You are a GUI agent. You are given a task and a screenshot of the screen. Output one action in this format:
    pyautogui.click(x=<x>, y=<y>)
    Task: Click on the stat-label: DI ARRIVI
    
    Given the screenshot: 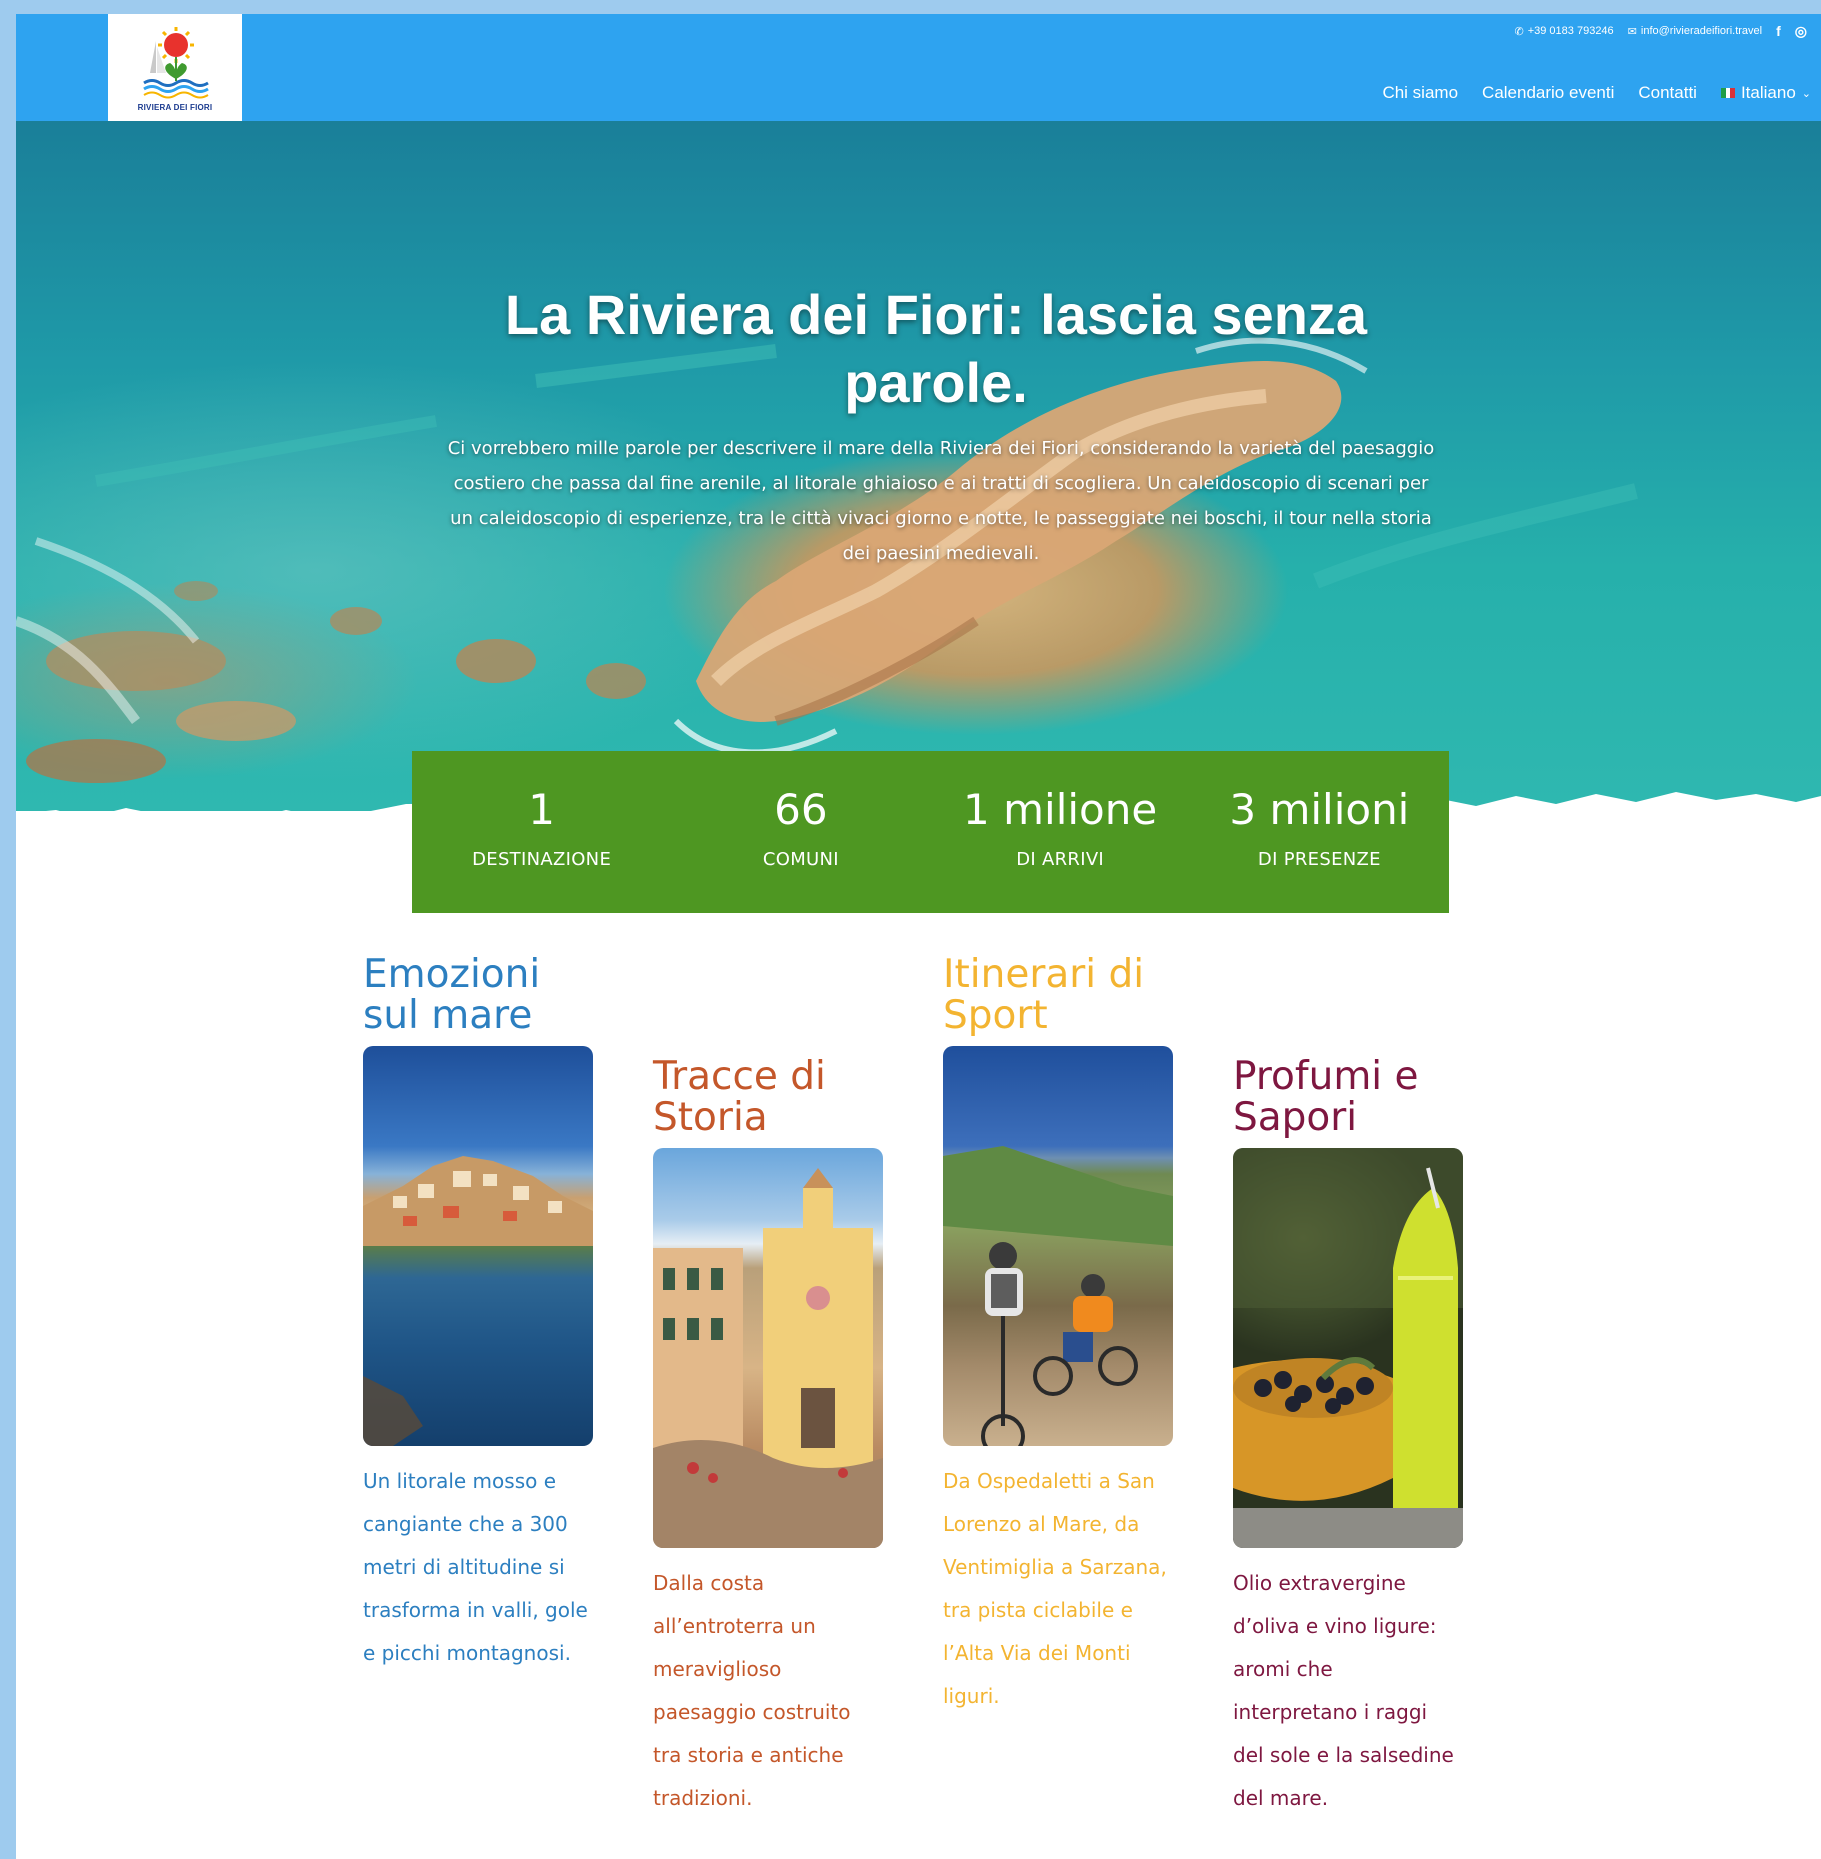 What is the action you would take?
    pyautogui.click(x=1060, y=859)
    